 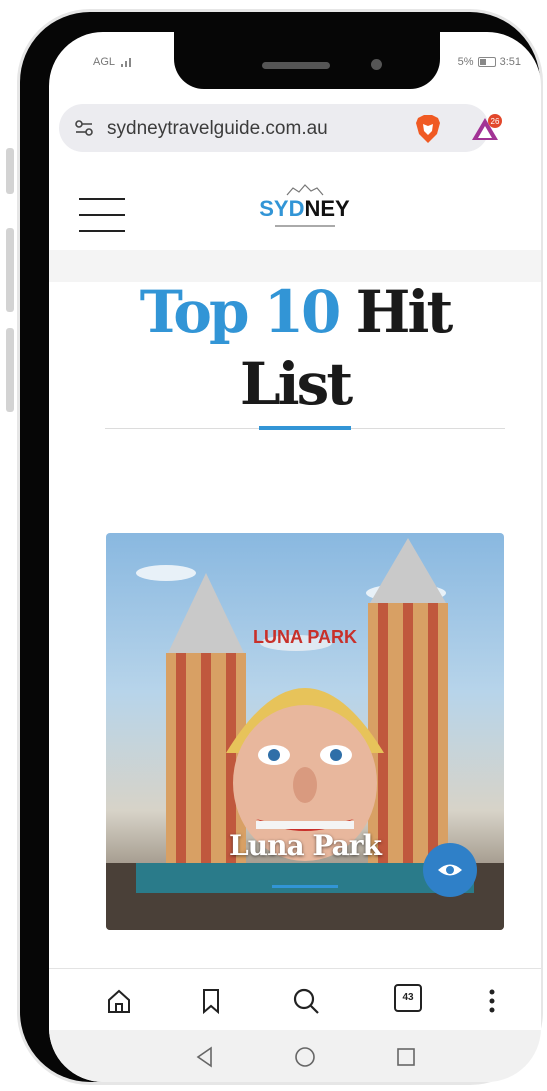 What do you see at coordinates (510, 62) in the screenshot?
I see `clock: 3:51` at bounding box center [510, 62].